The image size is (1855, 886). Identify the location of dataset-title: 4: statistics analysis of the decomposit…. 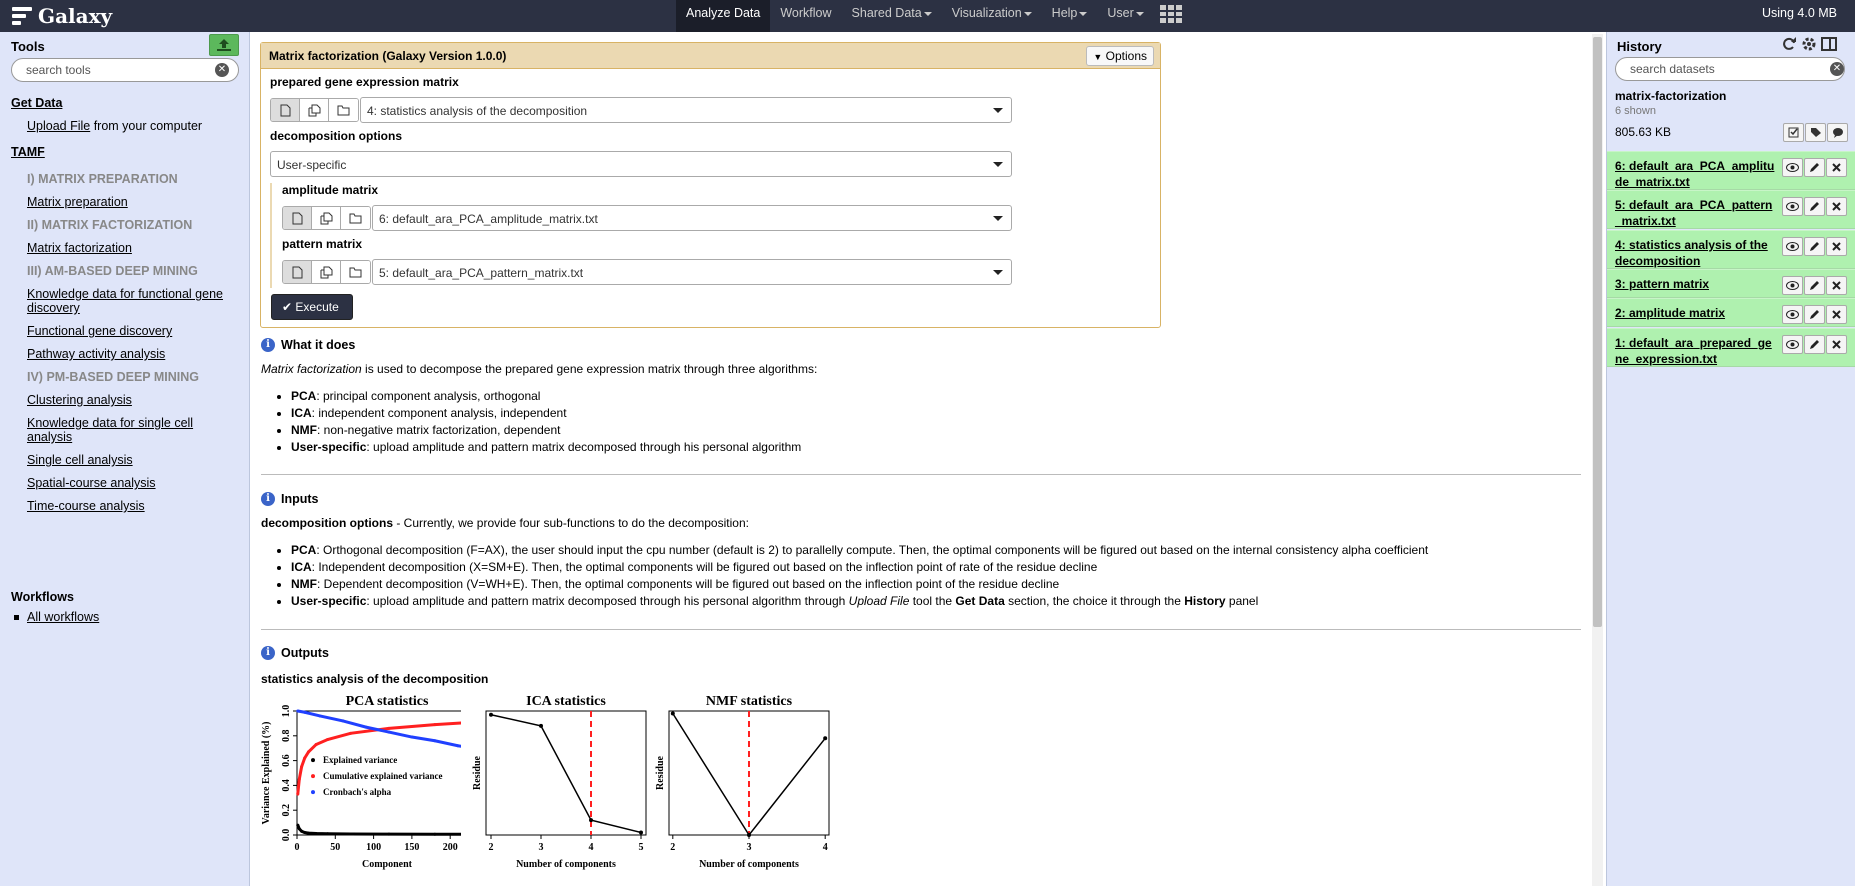
(1695, 253).